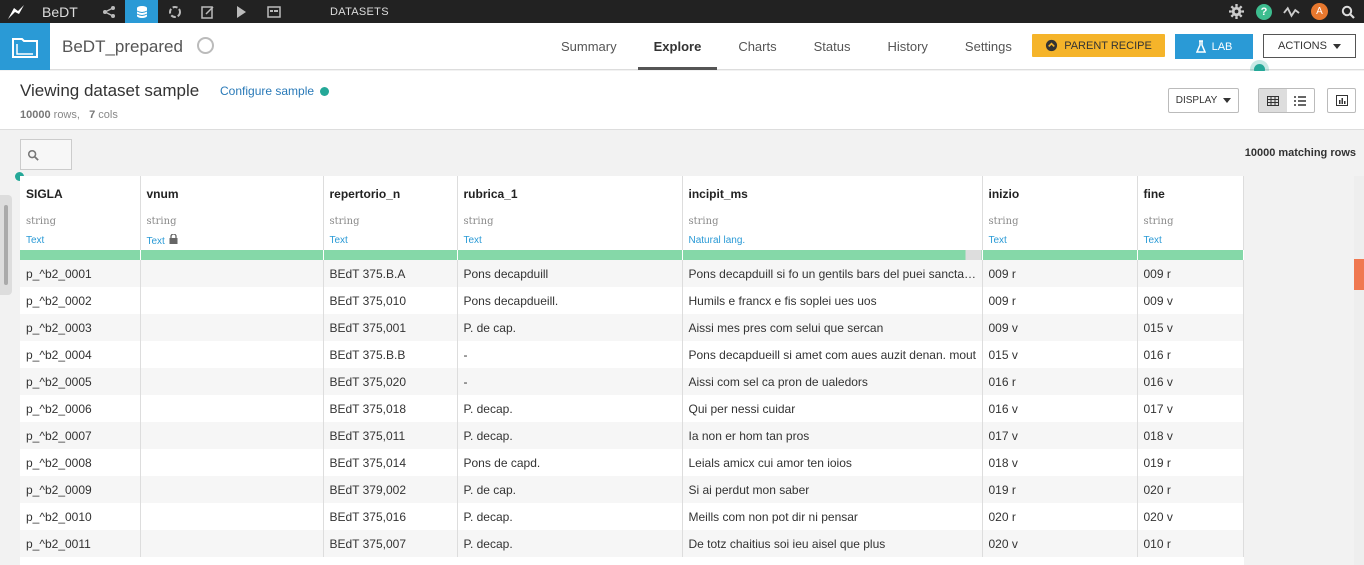 Image resolution: width=1364 pixels, height=565 pixels. What do you see at coordinates (570, 462) in the screenshot?
I see `table-cell: Pons de capd.` at bounding box center [570, 462].